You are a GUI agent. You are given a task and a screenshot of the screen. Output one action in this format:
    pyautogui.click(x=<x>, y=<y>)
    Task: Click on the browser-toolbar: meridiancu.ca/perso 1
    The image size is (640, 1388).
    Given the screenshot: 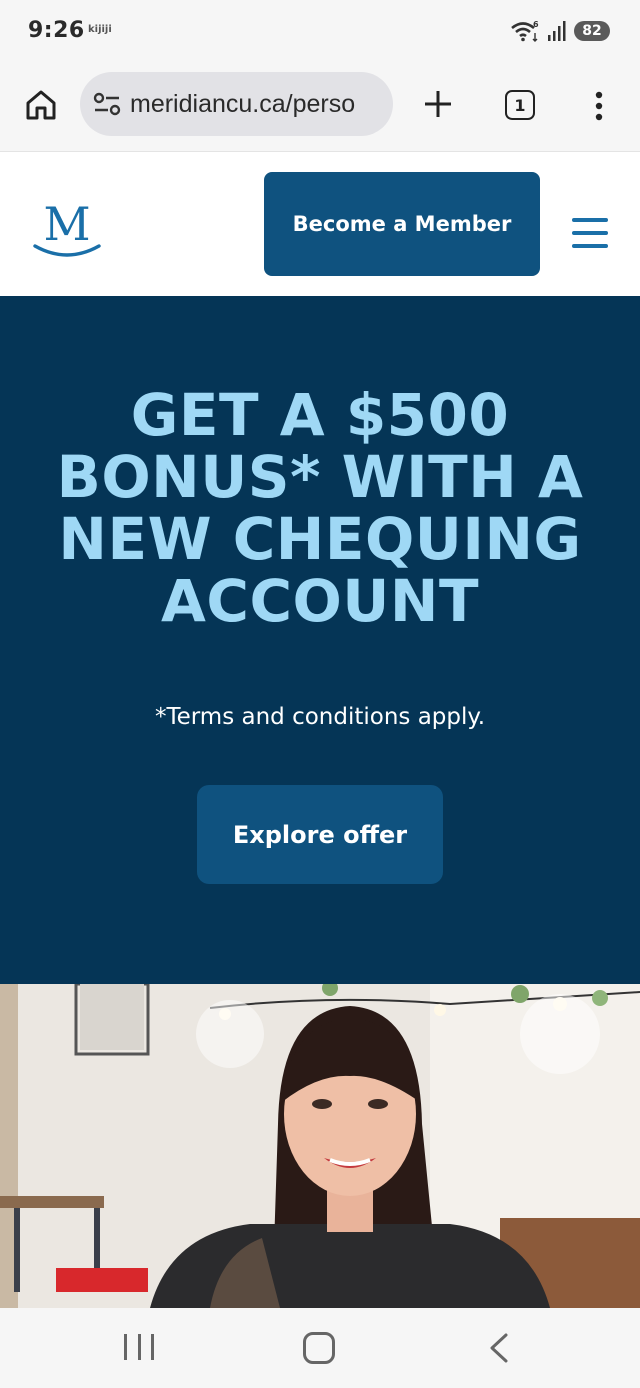 What is the action you would take?
    pyautogui.click(x=320, y=107)
    